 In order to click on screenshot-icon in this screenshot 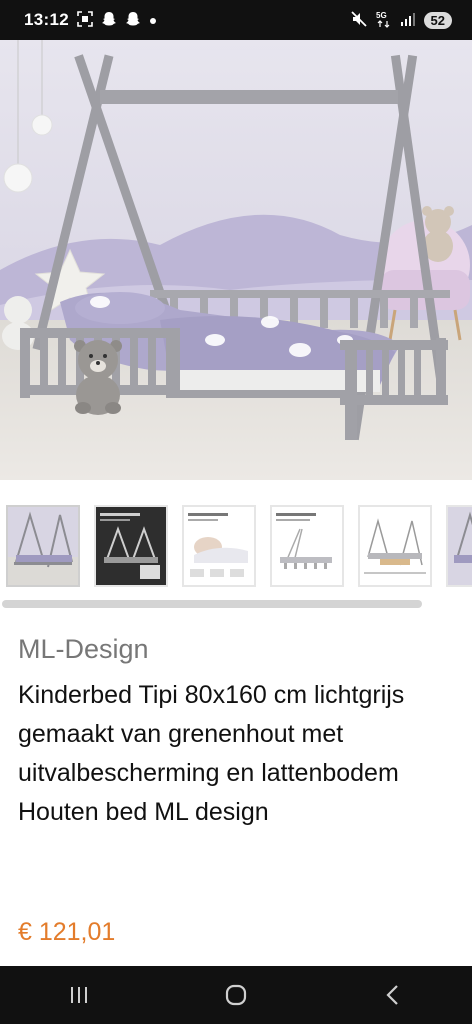, I will do `click(85, 20)`.